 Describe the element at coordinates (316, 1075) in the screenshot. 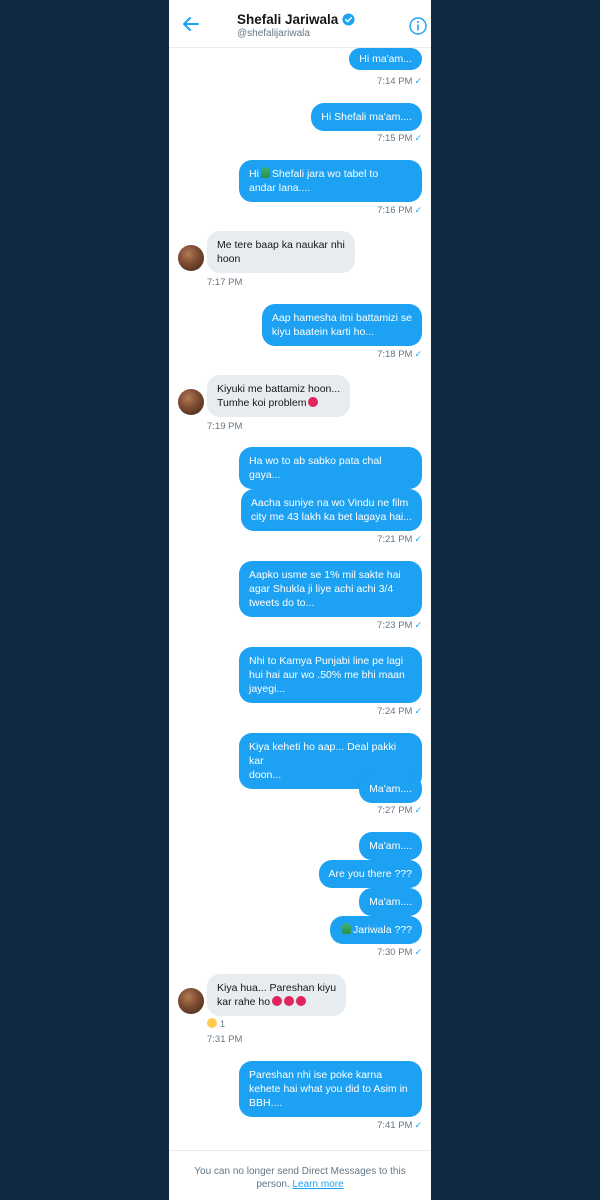

I see `message-text: Pareshan nhi ise poke karna` at that location.